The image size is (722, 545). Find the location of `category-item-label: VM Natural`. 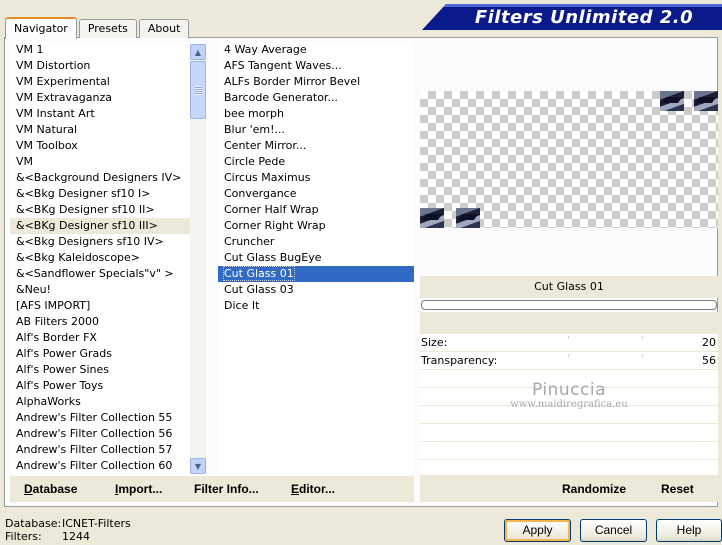

category-item-label: VM Natural is located at coordinates (47, 129).